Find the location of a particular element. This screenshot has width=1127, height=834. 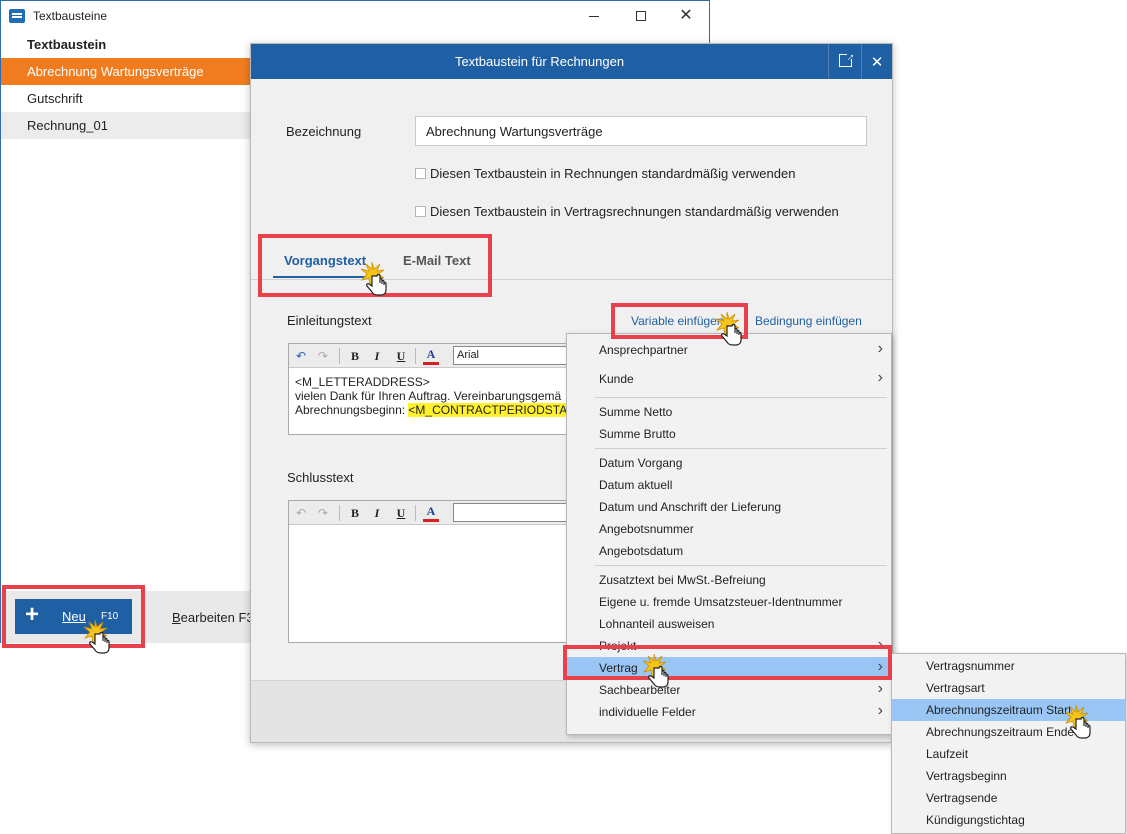

highlight-vertrag-item is located at coordinates (727, 662).